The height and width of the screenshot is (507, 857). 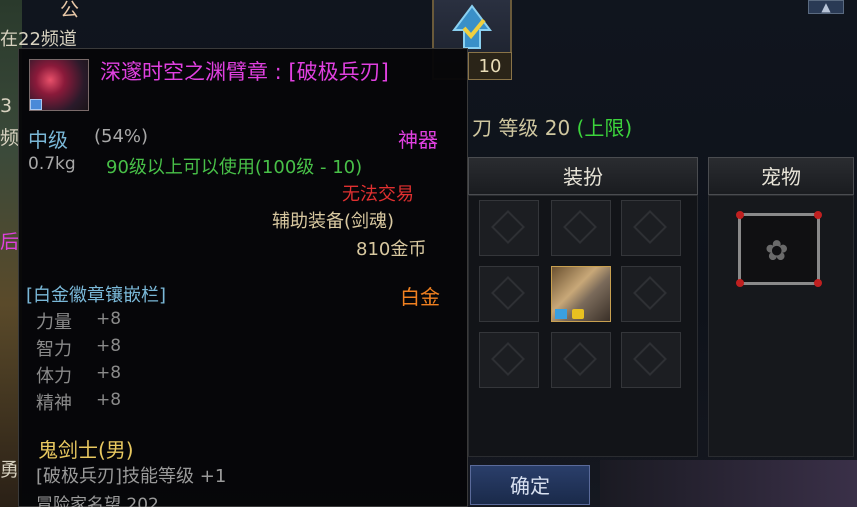 I want to click on level-info: 刀 等级 20 (上限), so click(x=552, y=126).